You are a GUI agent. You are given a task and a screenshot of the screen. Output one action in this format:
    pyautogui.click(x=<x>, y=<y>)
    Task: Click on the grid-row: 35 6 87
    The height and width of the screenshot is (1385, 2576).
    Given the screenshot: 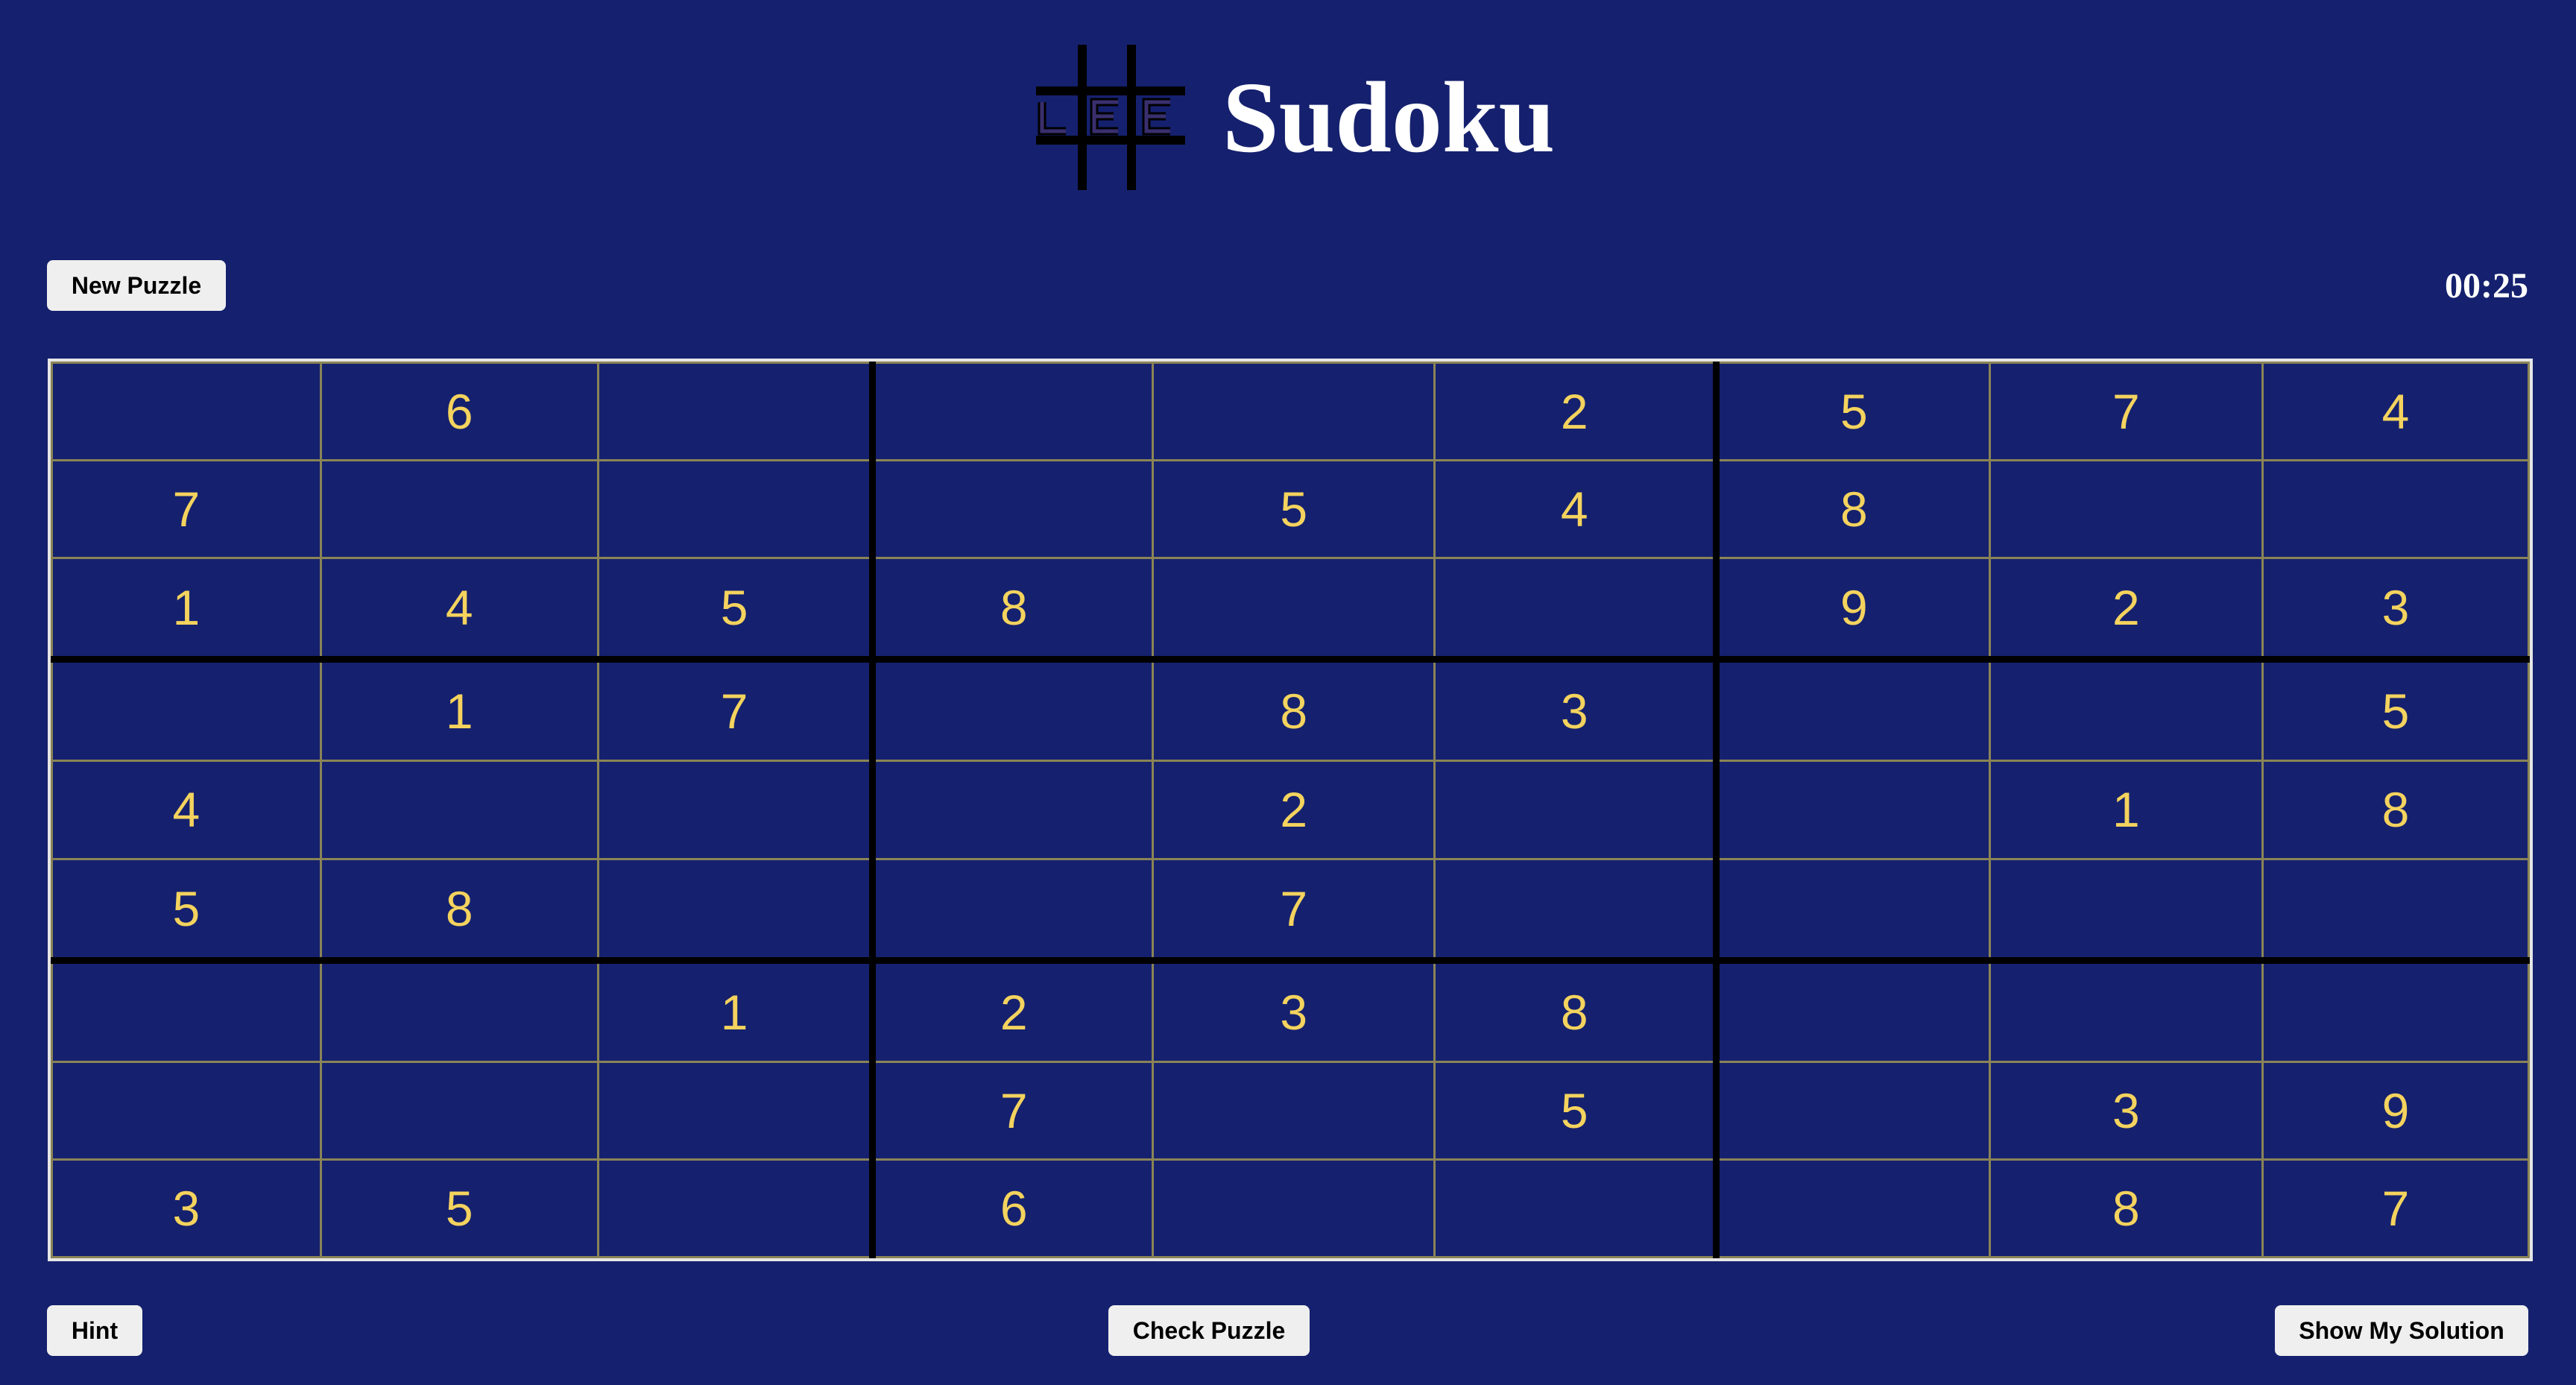 What is the action you would take?
    pyautogui.click(x=1290, y=1208)
    